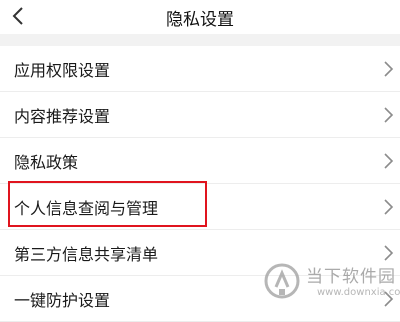 Image resolution: width=400 pixels, height=322 pixels. I want to click on highlight-box, so click(107, 204).